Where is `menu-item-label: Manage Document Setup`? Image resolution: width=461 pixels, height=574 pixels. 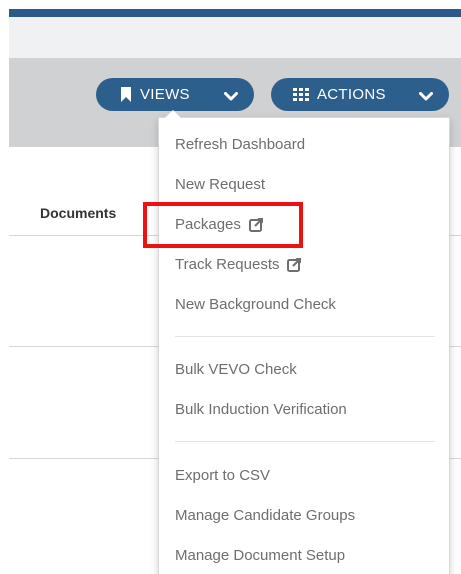 menu-item-label: Manage Document Setup is located at coordinates (260, 555).